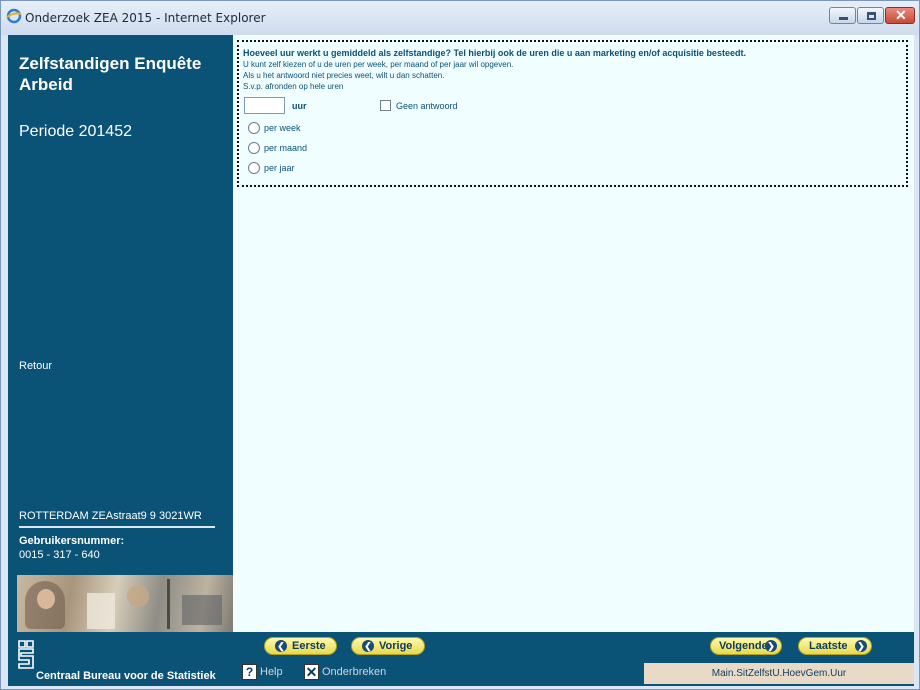 The image size is (920, 690). Describe the element at coordinates (299, 106) in the screenshot. I see `unit-label: uur` at that location.